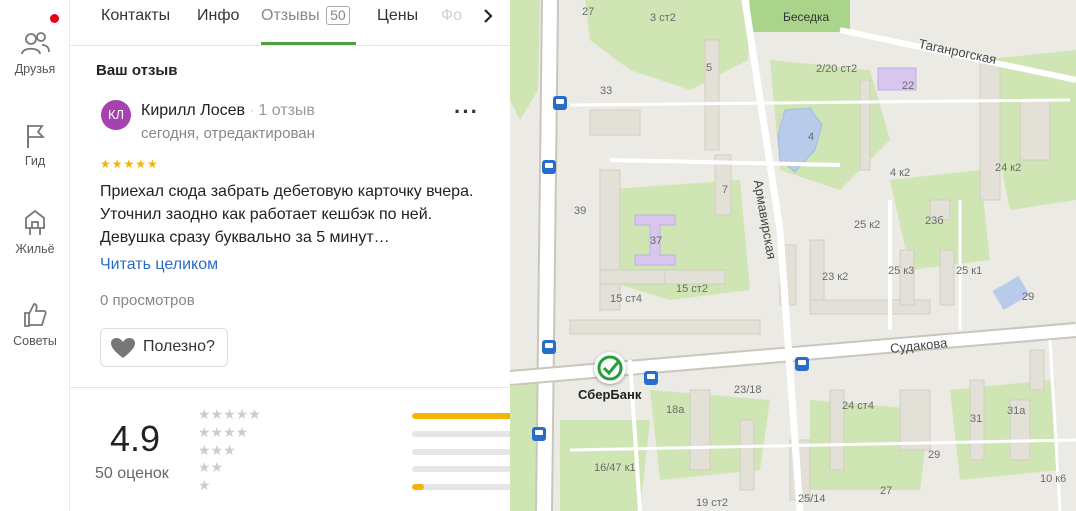  What do you see at coordinates (305, 25) in the screenshot?
I see `tab-reviews: Отзывы 50` at bounding box center [305, 25].